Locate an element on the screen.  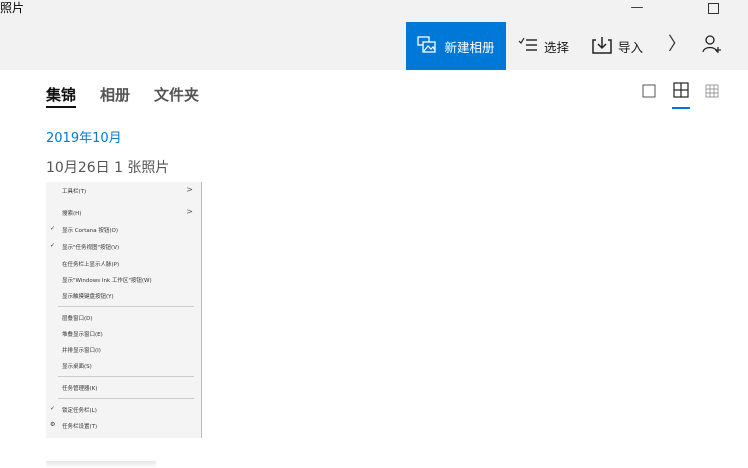
four-grid-icon is located at coordinates (681, 92).